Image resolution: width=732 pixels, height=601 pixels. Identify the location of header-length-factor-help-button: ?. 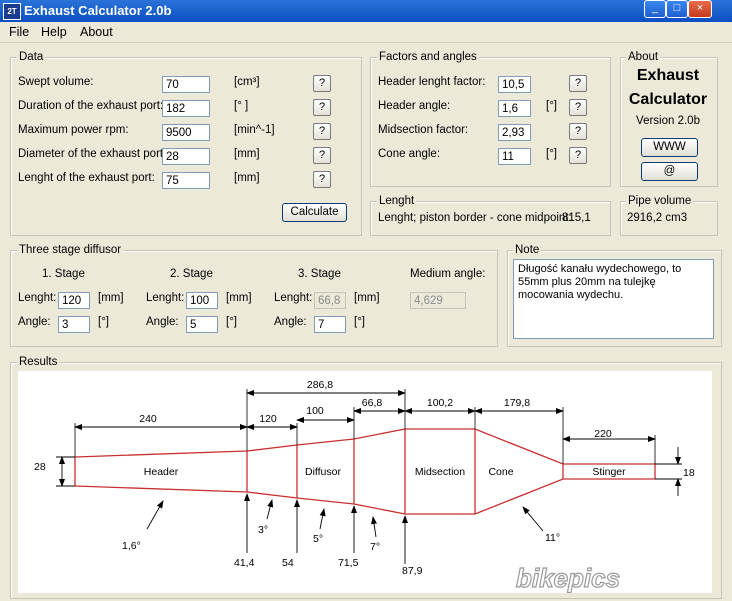
(578, 83).